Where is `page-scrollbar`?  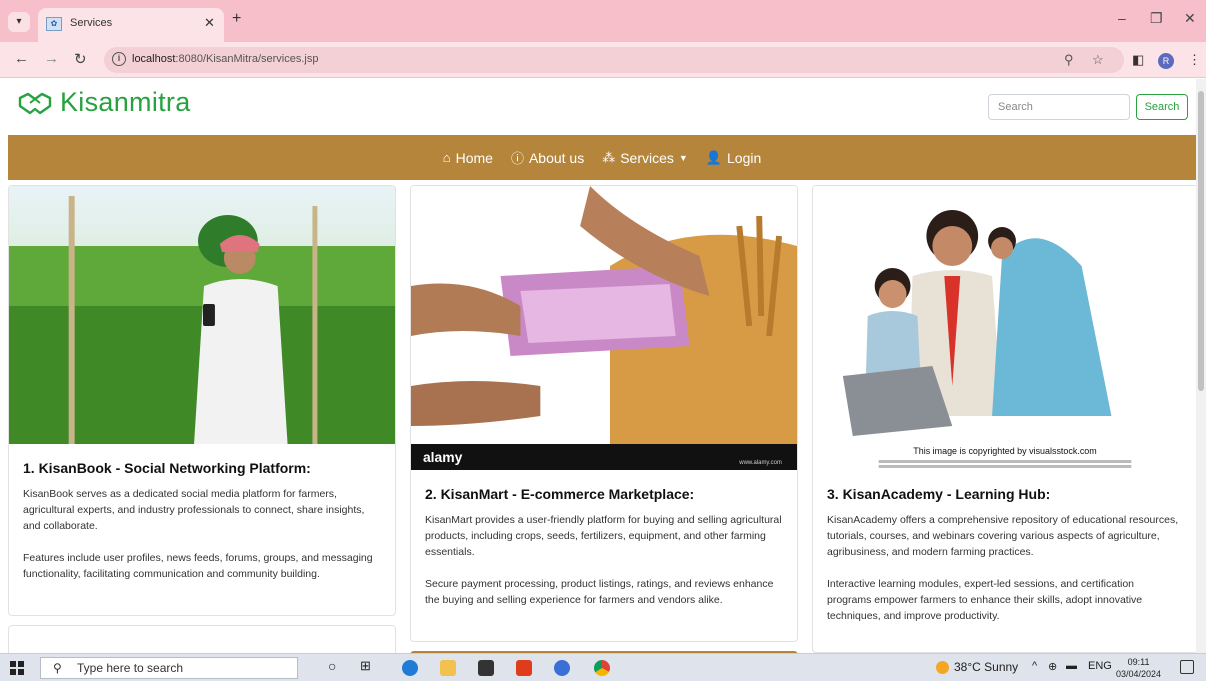 page-scrollbar is located at coordinates (1201, 366).